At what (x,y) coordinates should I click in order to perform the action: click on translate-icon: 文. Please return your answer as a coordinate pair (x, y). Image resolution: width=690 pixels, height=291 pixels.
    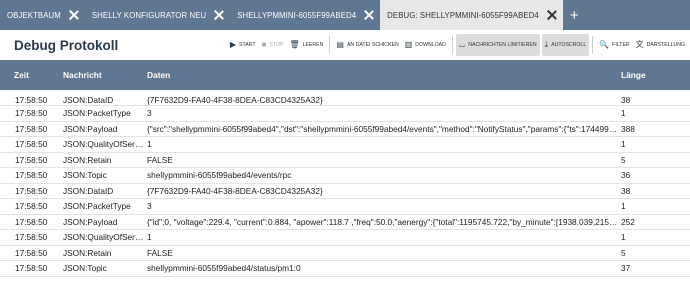
    Looking at the image, I should click on (639, 44).